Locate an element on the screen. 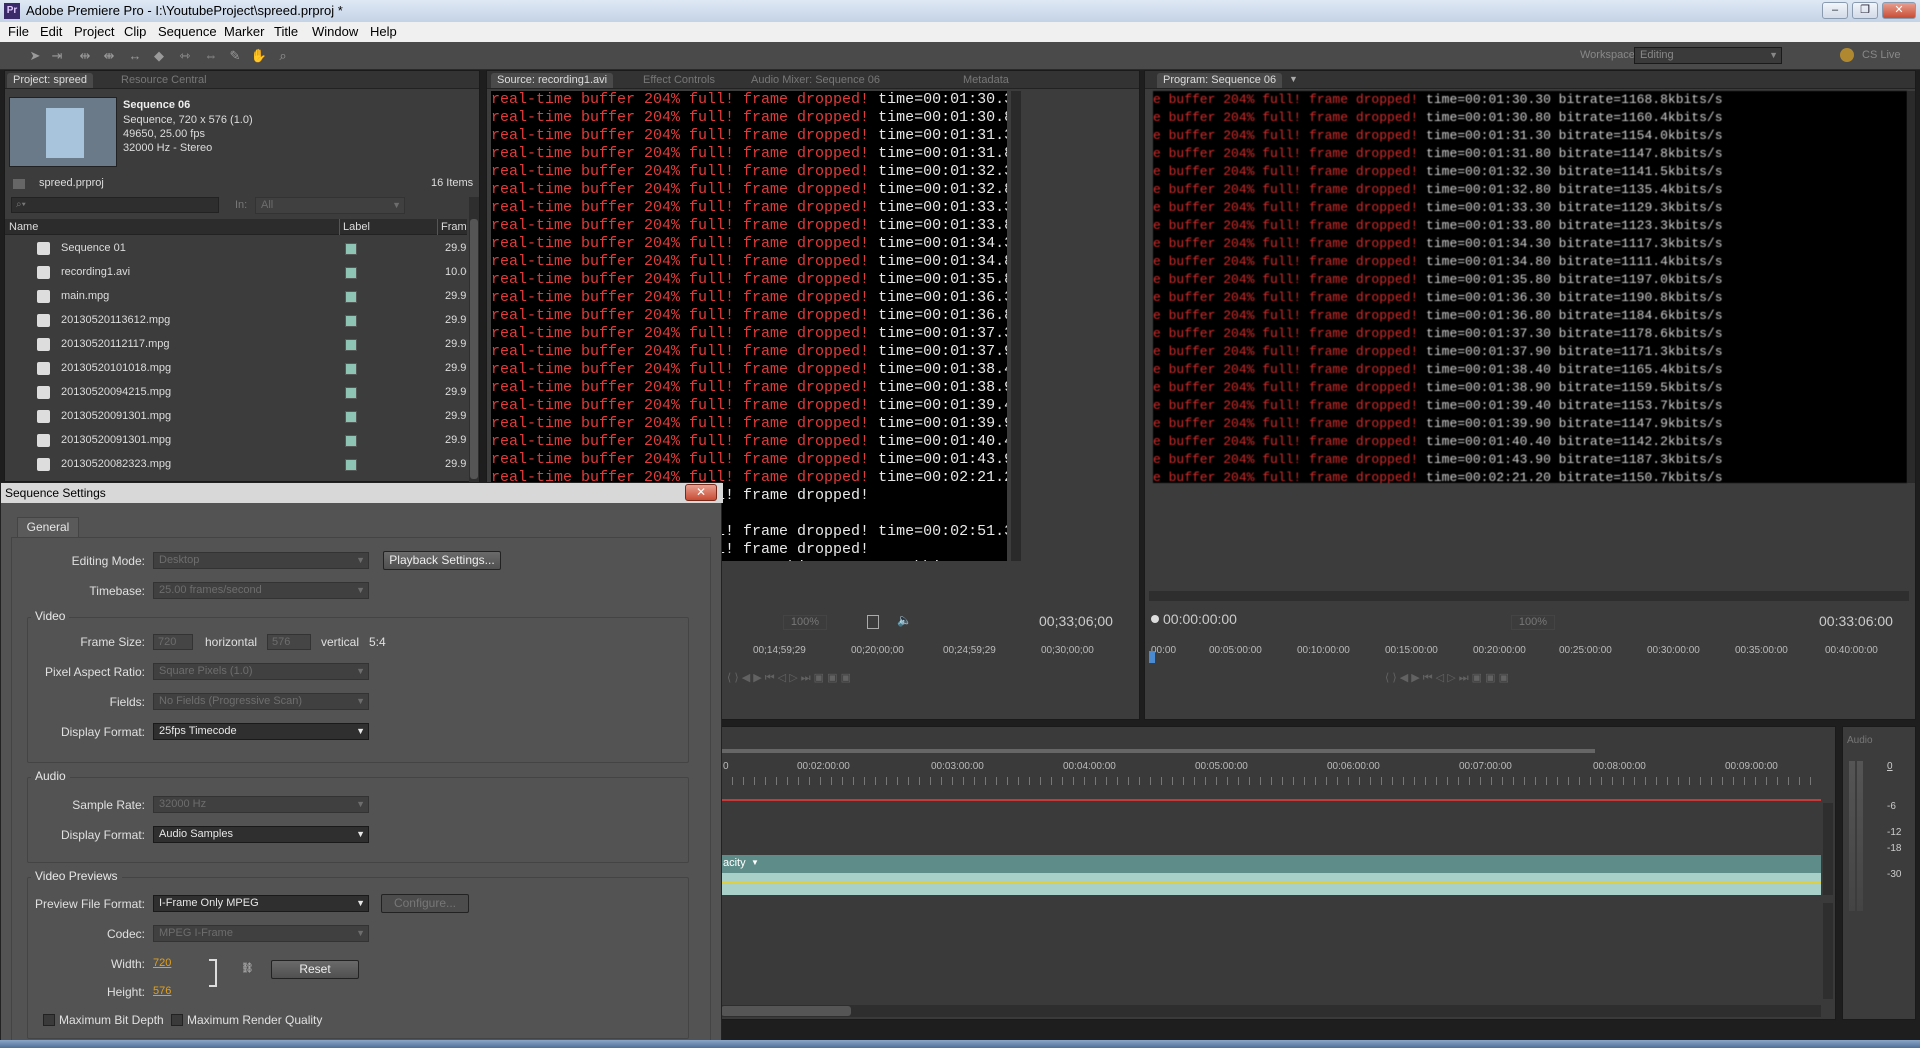  rolling-edit-icon: ⇼ is located at coordinates (109, 56).